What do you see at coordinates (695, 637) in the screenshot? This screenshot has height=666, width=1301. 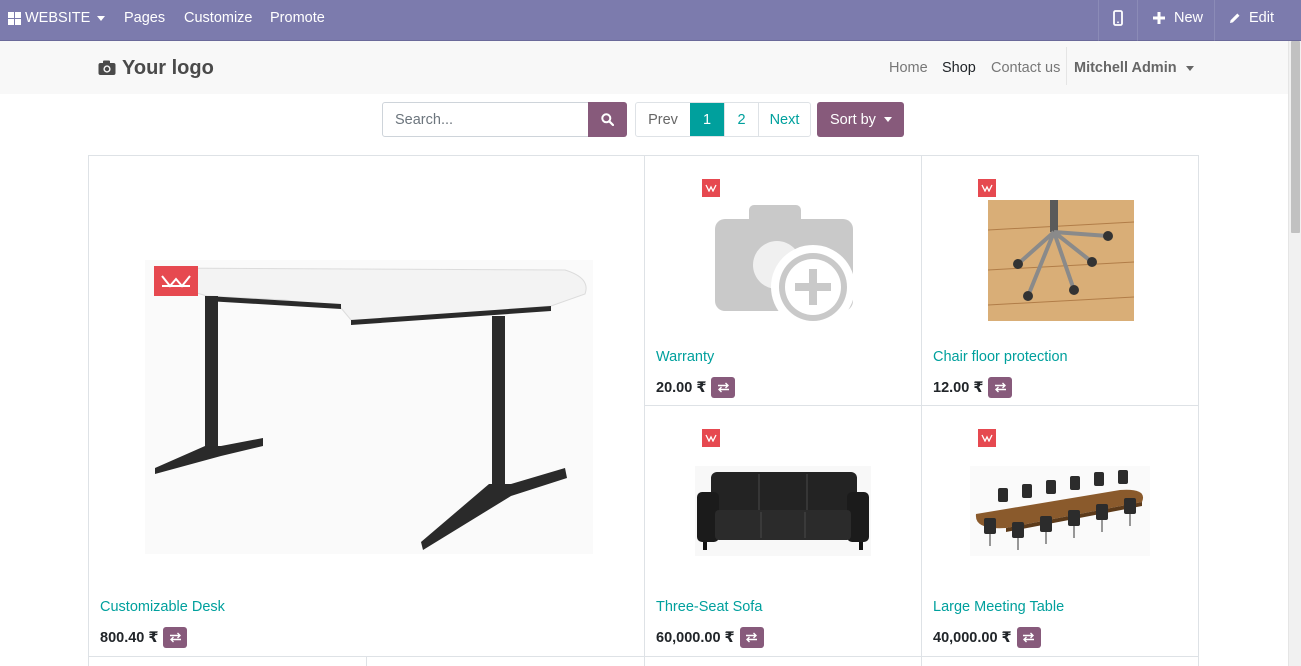 I see `price-value: 60,000.00 ₹` at bounding box center [695, 637].